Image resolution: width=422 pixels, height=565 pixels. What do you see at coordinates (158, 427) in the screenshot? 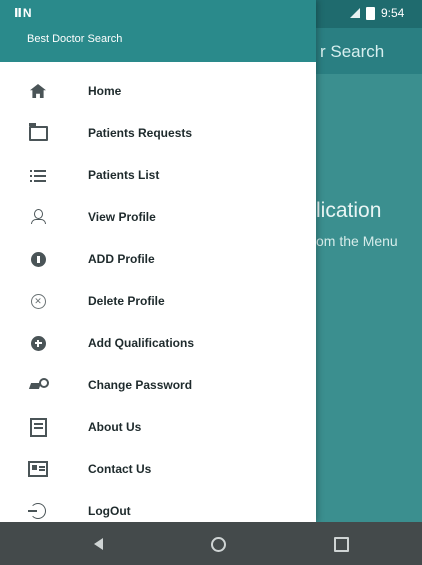
I see `menu-item-about-us: About Us` at bounding box center [158, 427].